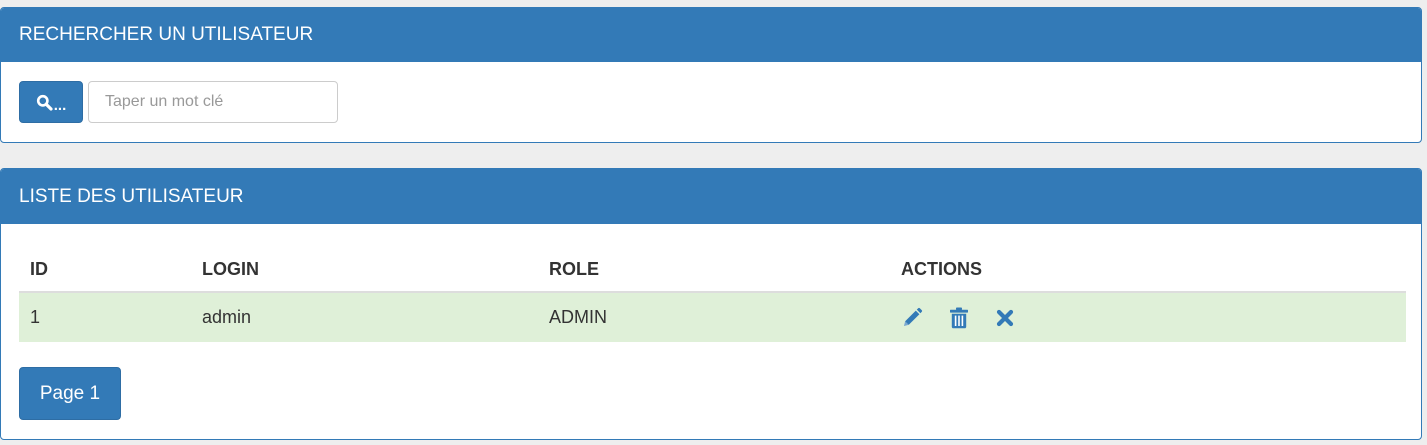 Image resolution: width=1427 pixels, height=445 pixels. I want to click on pencil-icon, so click(912, 318).